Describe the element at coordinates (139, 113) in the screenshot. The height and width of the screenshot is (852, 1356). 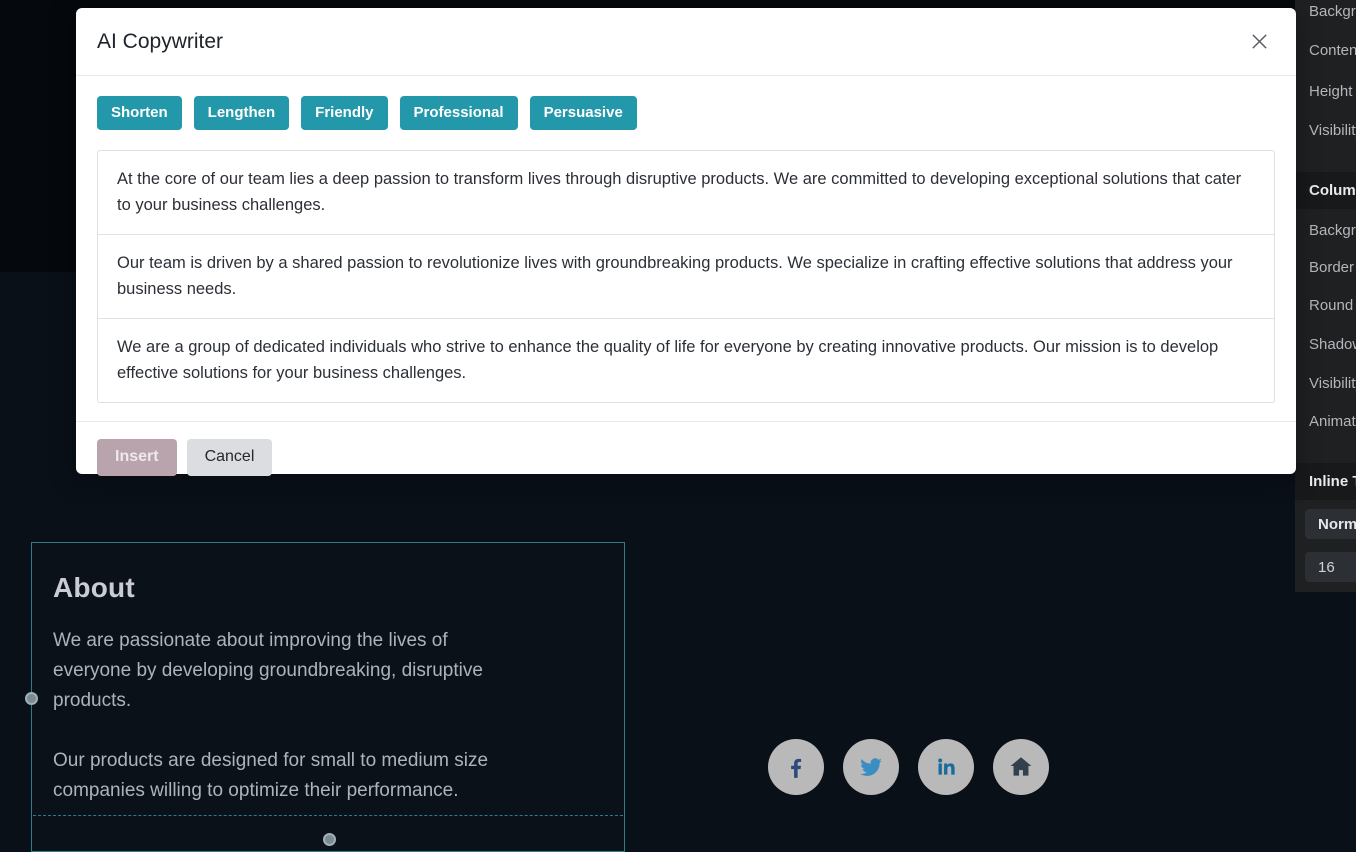
I see `tone-button-shorten: Shorten` at that location.